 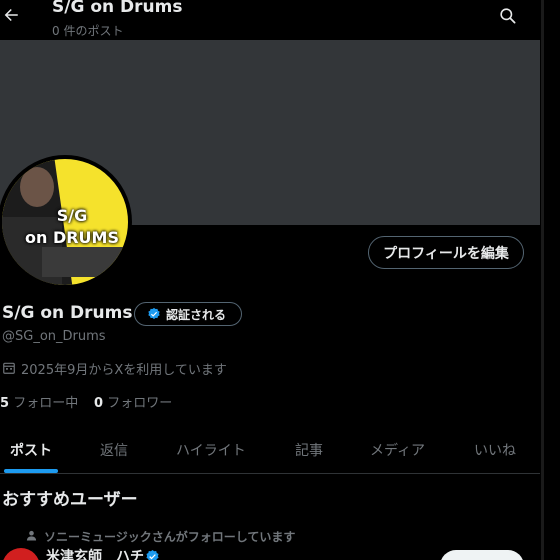 I want to click on post-count: 0 件のポスト, so click(x=88, y=31).